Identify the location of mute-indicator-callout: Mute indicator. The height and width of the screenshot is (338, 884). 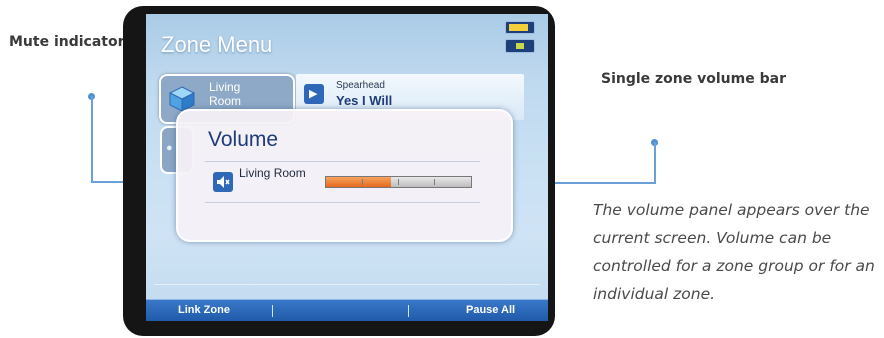
(67, 42).